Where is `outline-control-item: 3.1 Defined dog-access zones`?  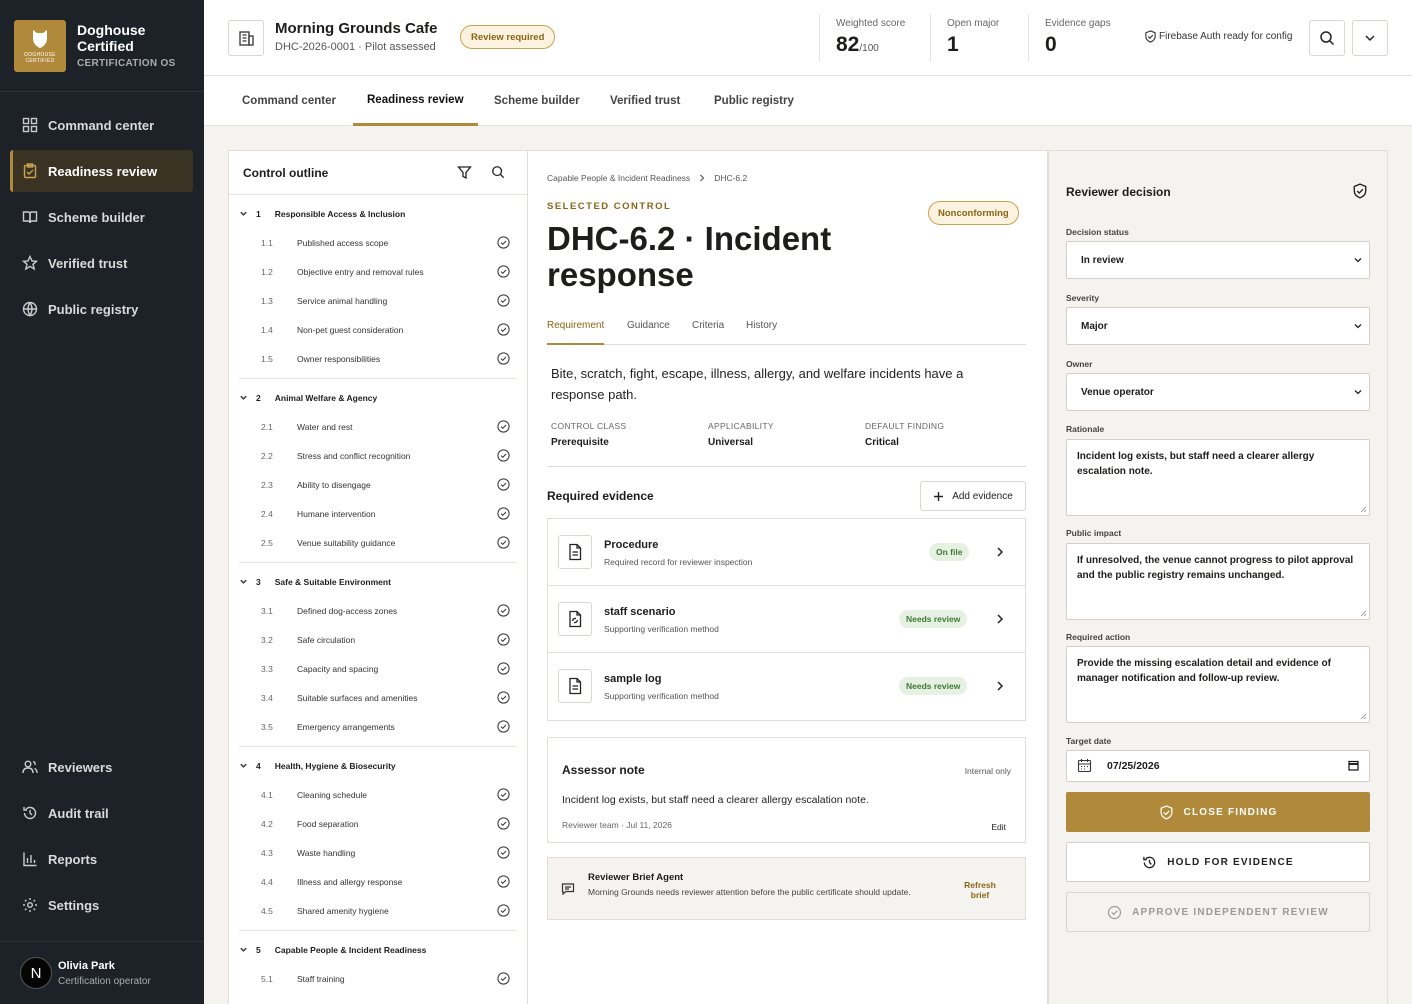
outline-control-item: 3.1 Defined dog-access zones is located at coordinates (378, 610).